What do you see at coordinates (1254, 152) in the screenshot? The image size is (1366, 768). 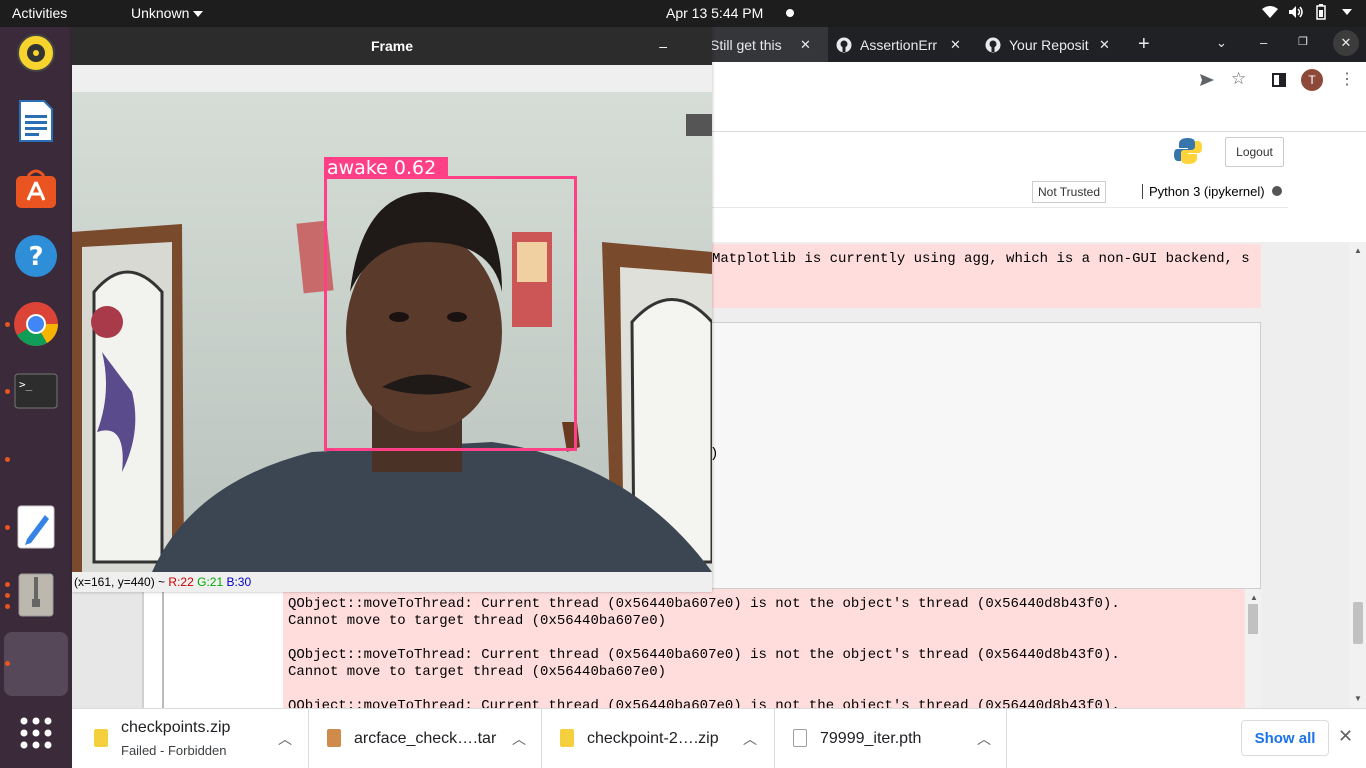 I see `logout-button: Logout` at bounding box center [1254, 152].